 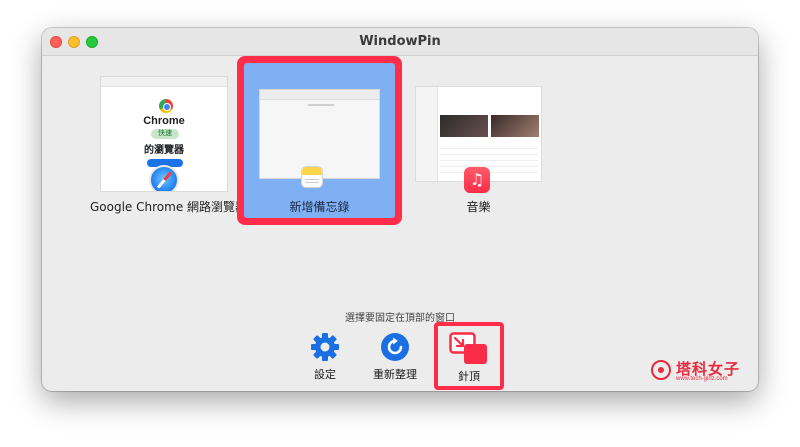 What do you see at coordinates (661, 370) in the screenshot?
I see `watermark-badge-icon` at bounding box center [661, 370].